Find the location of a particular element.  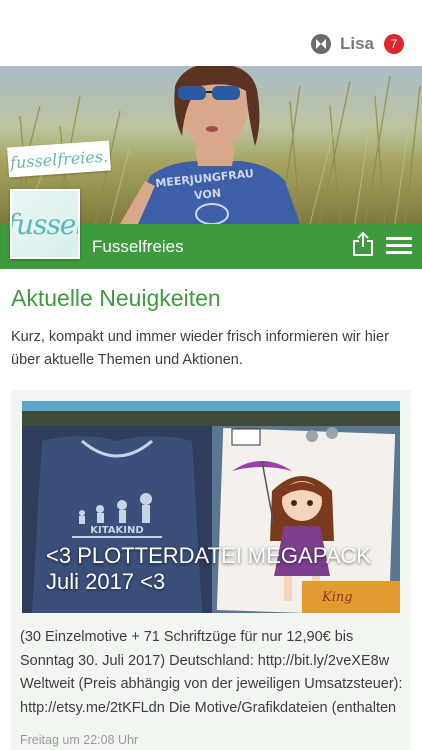

channel-logo-image: fussel is located at coordinates (45, 224).